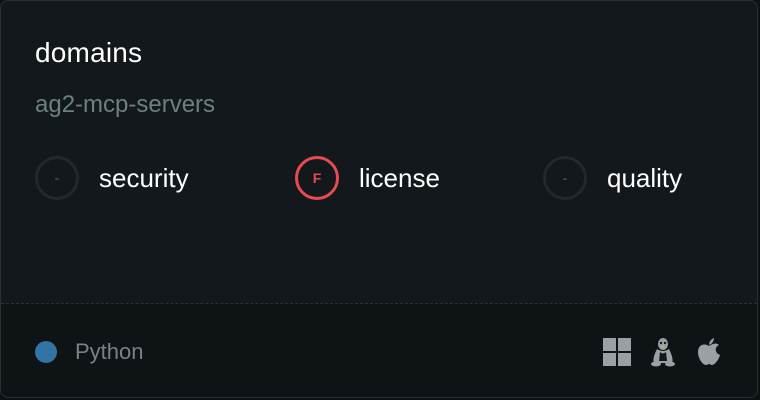 The width and height of the screenshot is (760, 400). Describe the element at coordinates (89, 52) in the screenshot. I see `card-title: domains` at that location.